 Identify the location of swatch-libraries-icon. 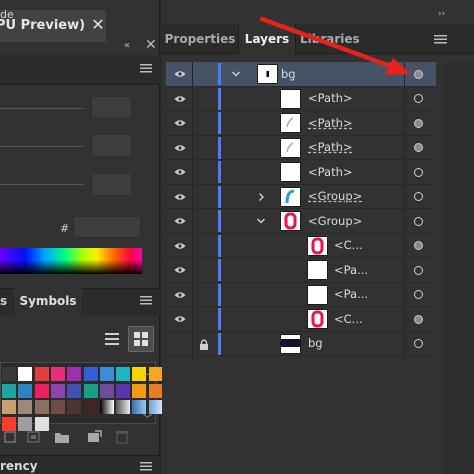
(12, 437).